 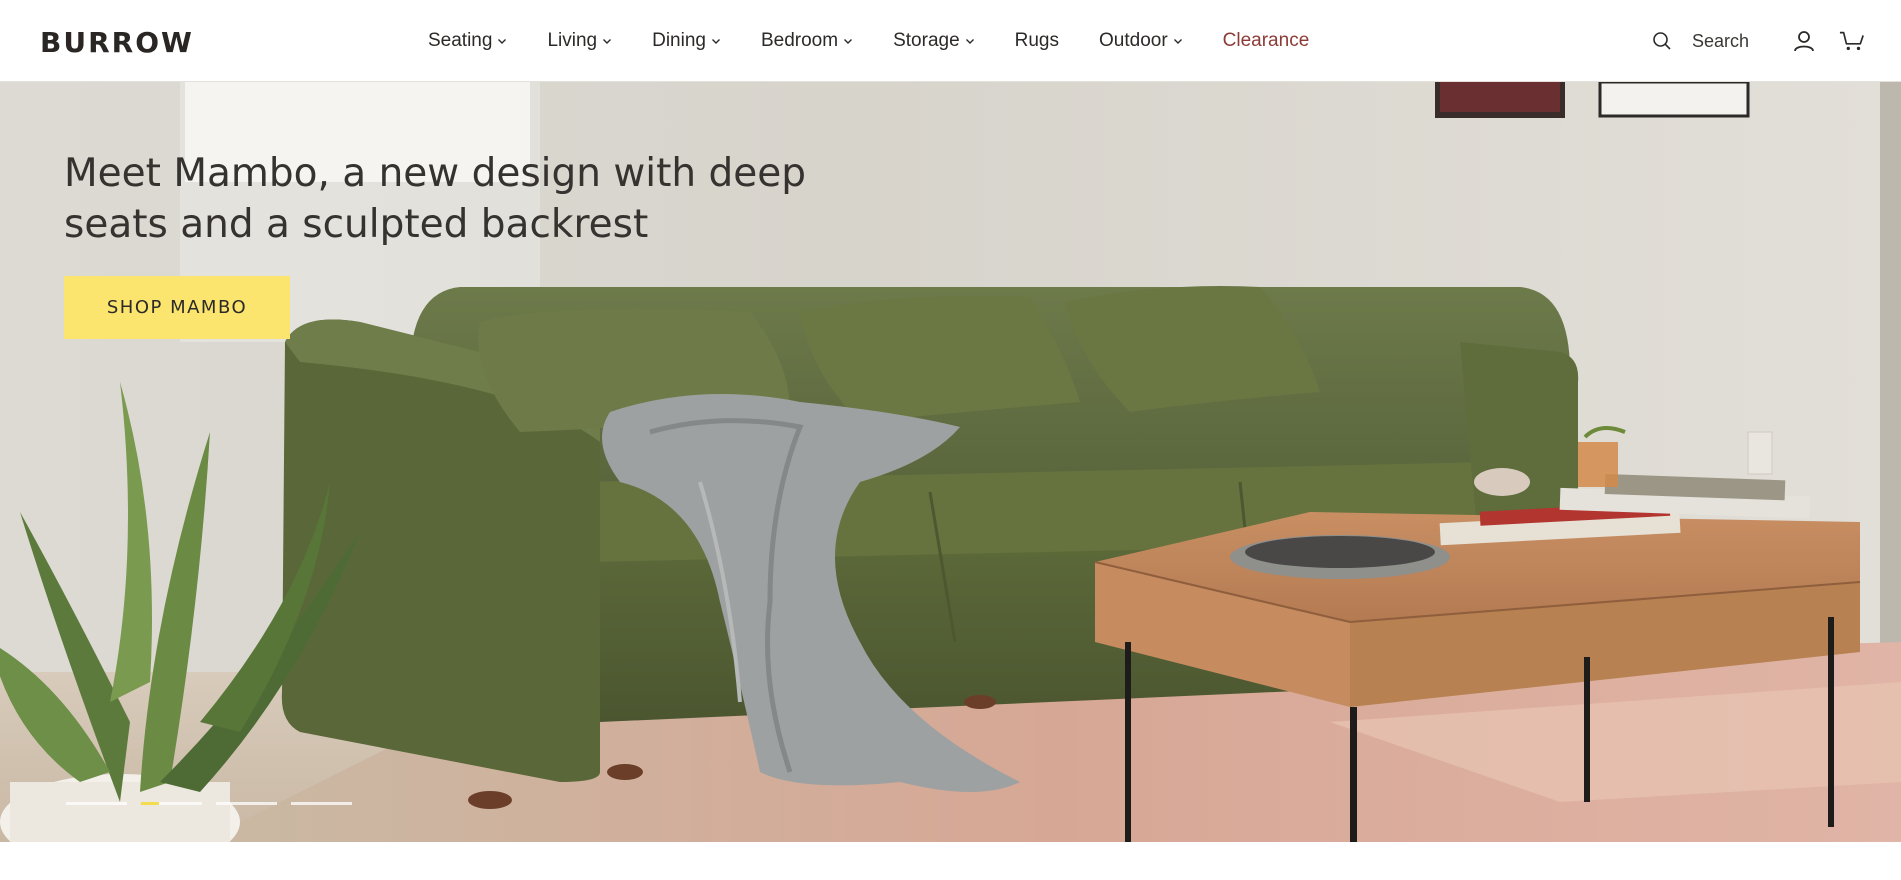 What do you see at coordinates (171, 803) in the screenshot?
I see `carousel-dot-active` at bounding box center [171, 803].